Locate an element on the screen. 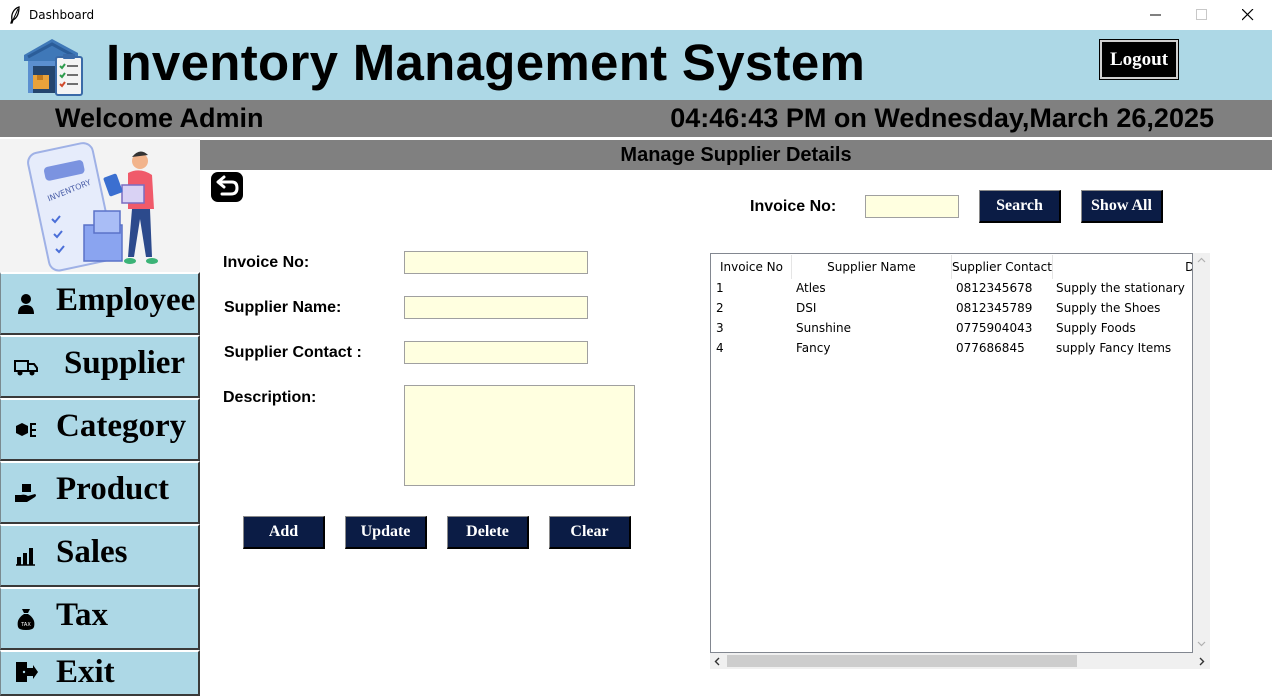  sidebar-item-exit: Exit is located at coordinates (100, 673).